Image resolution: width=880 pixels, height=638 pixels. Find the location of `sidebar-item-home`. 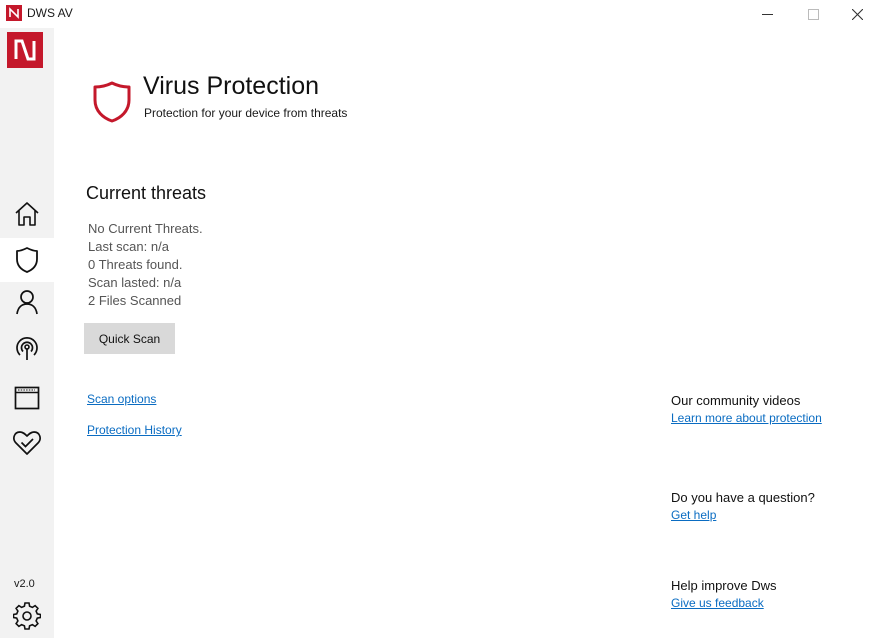

sidebar-item-home is located at coordinates (27, 214).